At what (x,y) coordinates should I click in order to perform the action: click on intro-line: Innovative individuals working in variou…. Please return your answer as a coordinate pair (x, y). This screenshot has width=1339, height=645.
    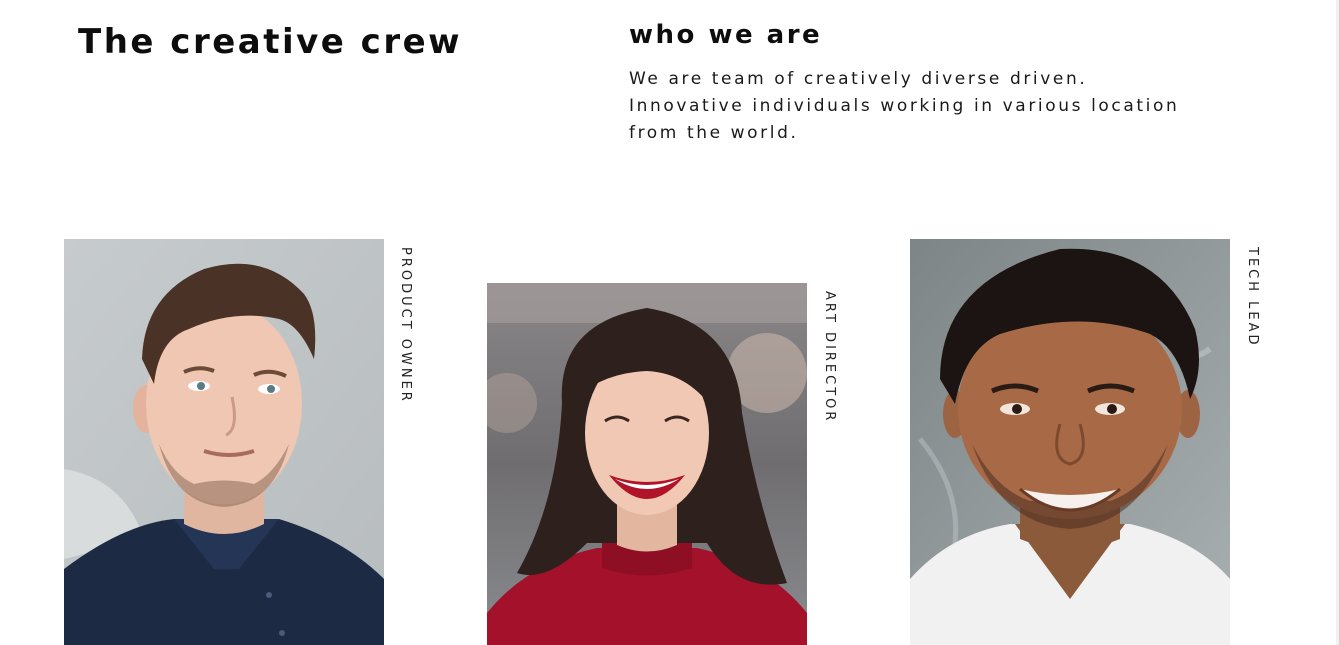
    Looking at the image, I should click on (904, 106).